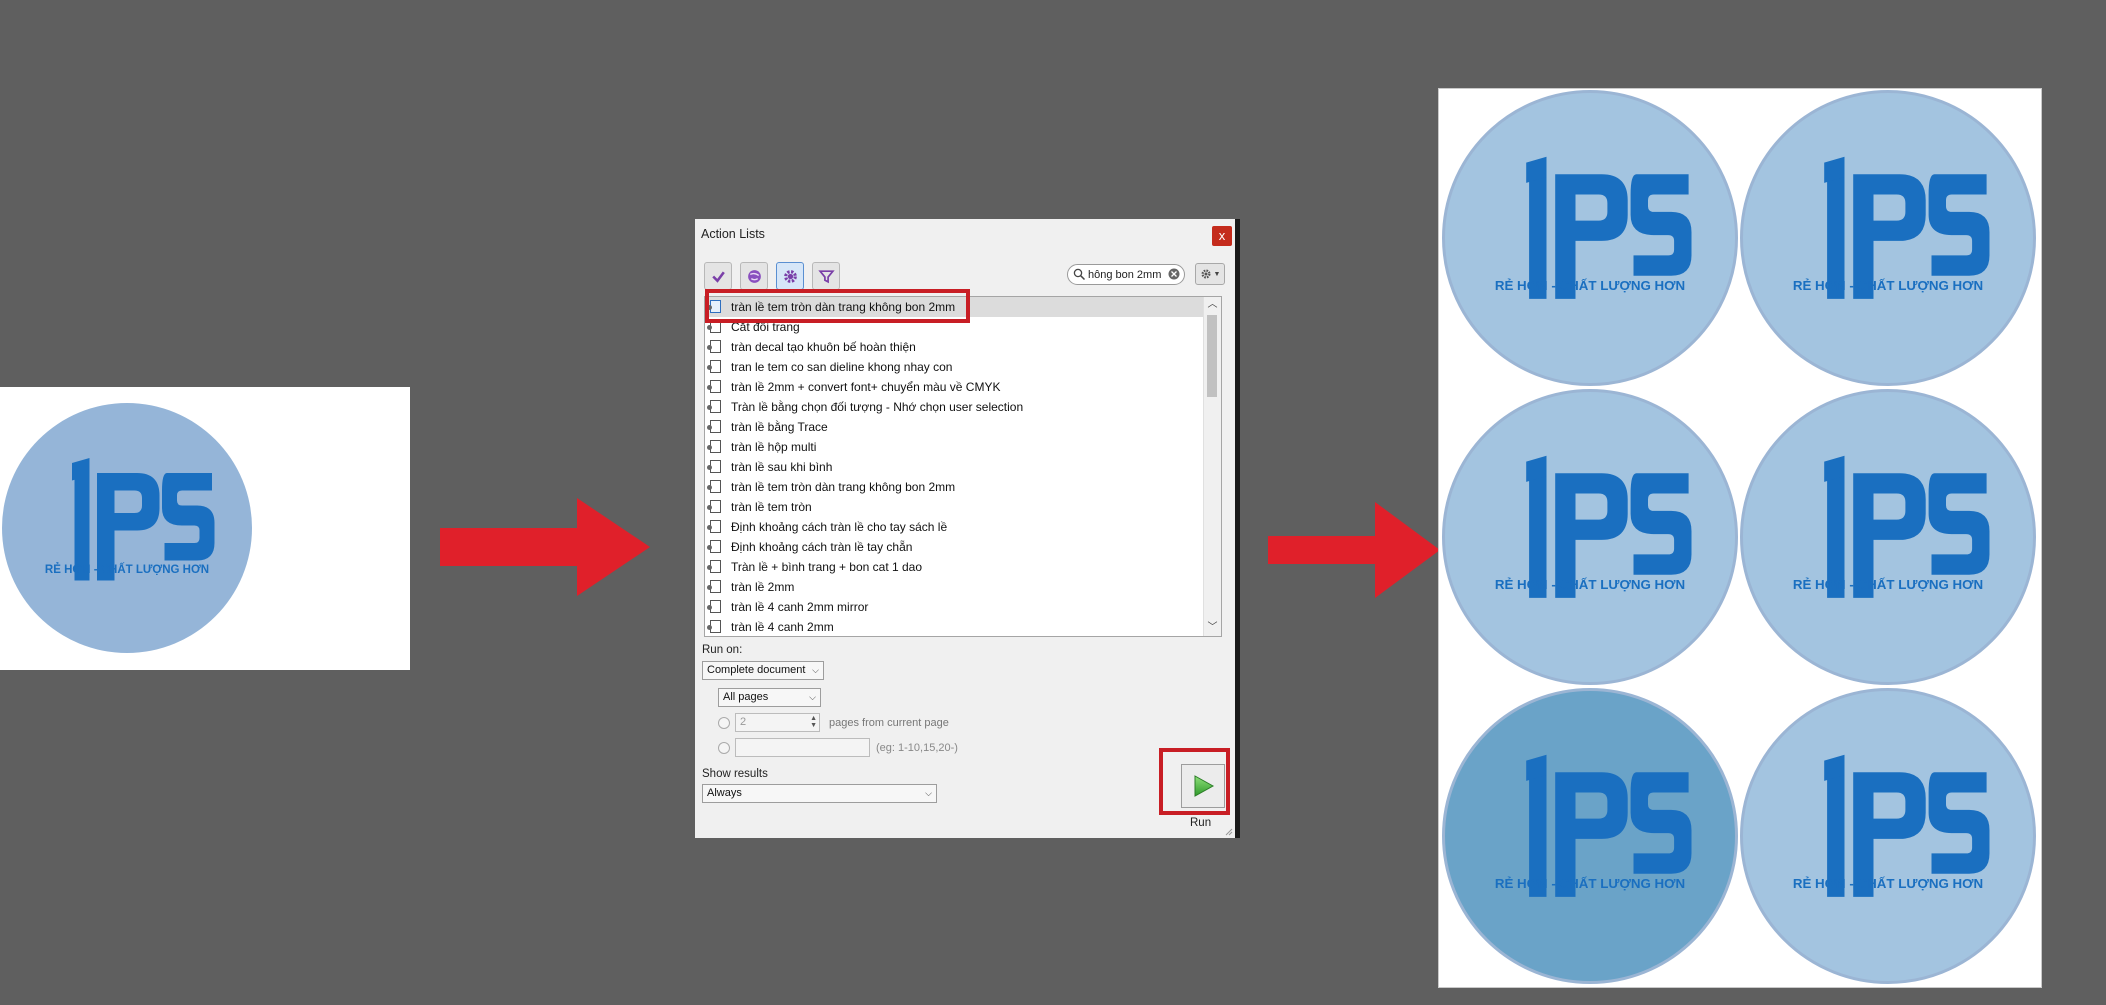  Describe the element at coordinates (724, 748) in the screenshot. I see `page-range-radio` at that location.